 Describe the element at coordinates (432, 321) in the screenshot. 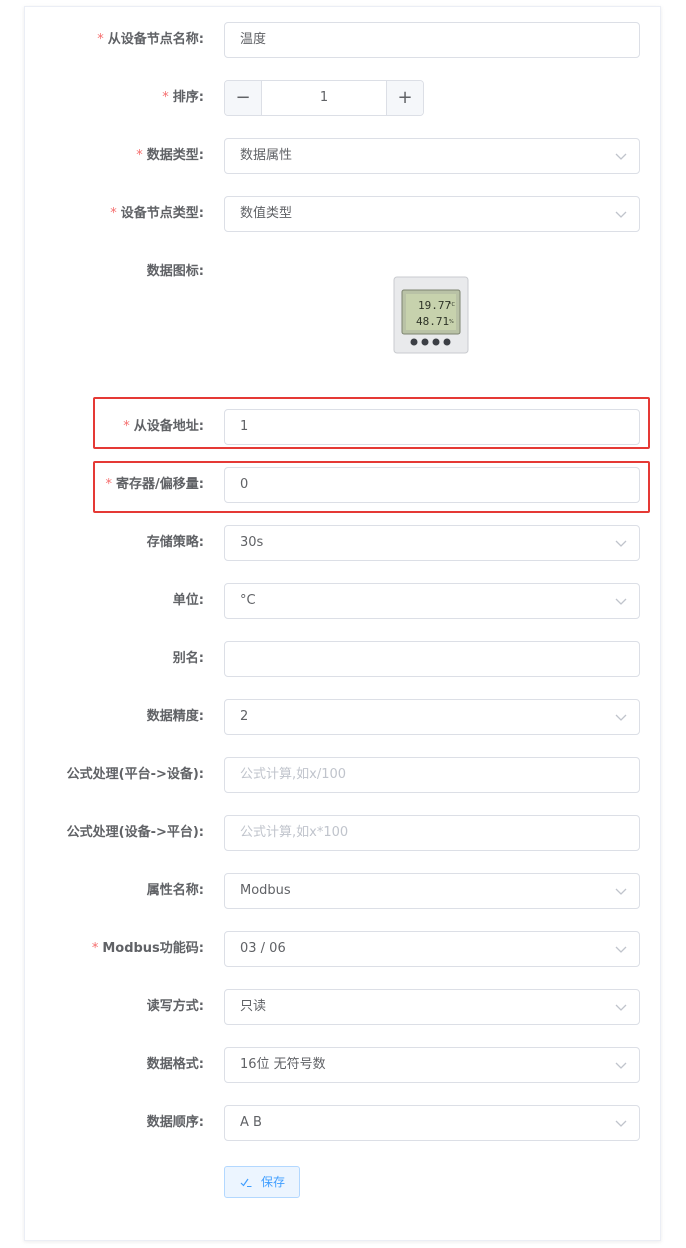

I see `svg-text: 48.71` at that location.